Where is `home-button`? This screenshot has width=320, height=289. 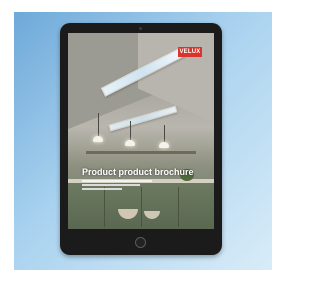
home-button is located at coordinates (140, 242).